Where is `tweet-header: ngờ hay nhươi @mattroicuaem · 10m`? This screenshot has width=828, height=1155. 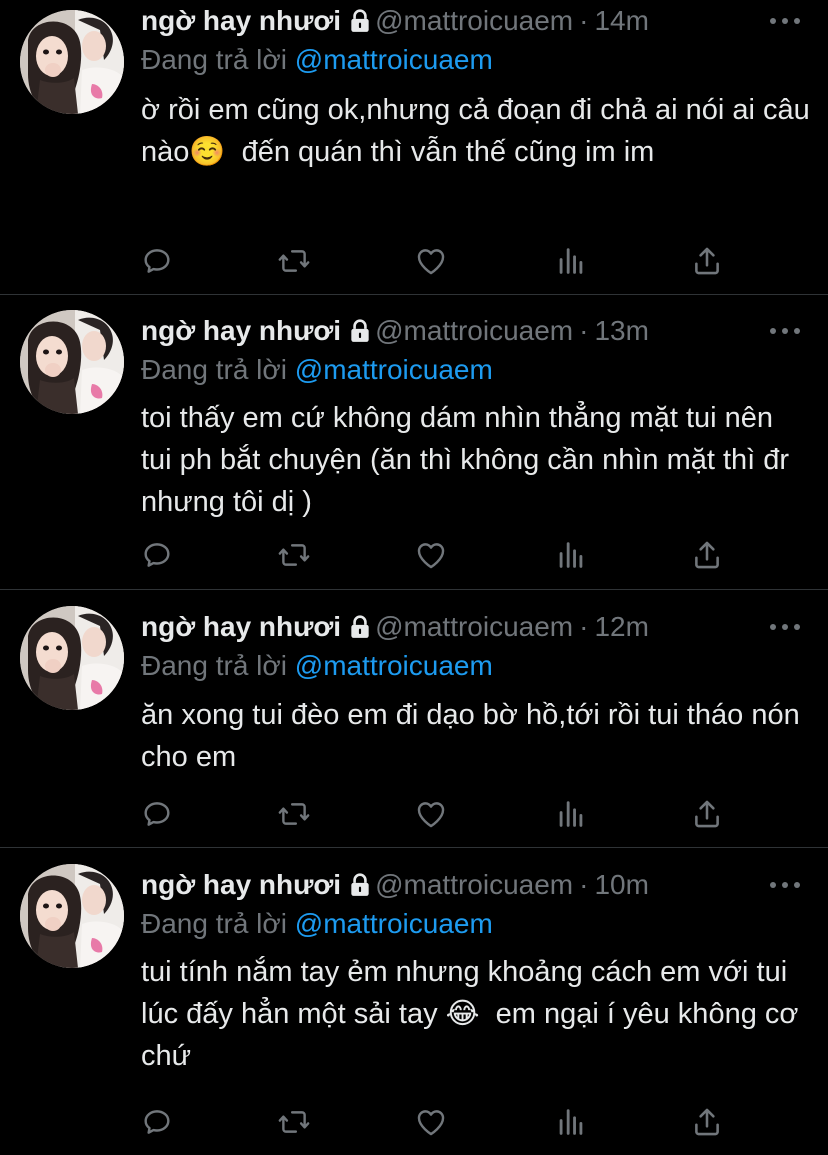
tweet-header: ngờ hay nhươi @mattroicuaem · 10m is located at coordinates (395, 885).